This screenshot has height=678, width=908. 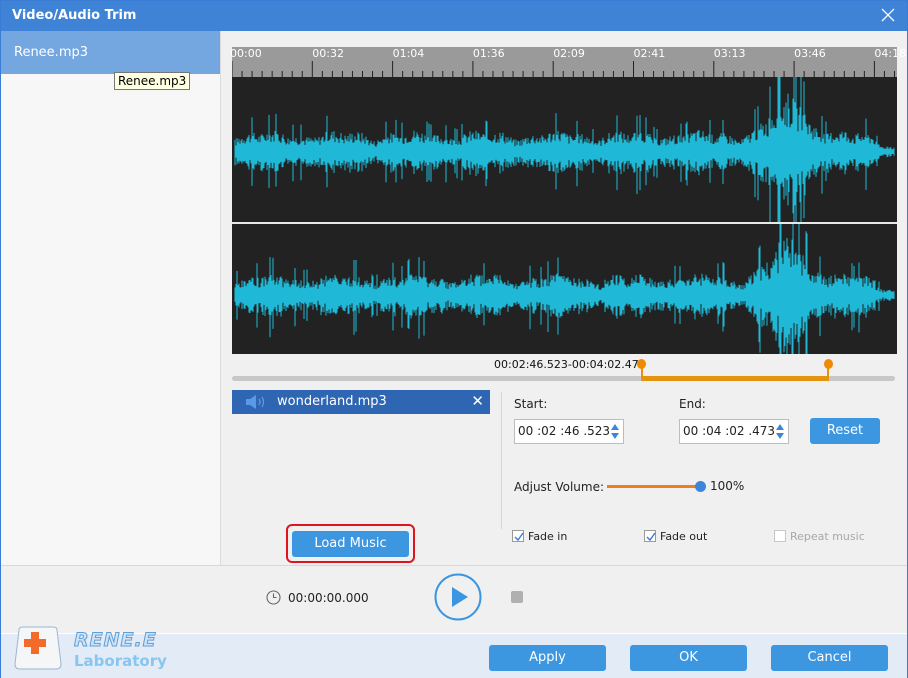 I want to click on speaker-icon, so click(x=255, y=402).